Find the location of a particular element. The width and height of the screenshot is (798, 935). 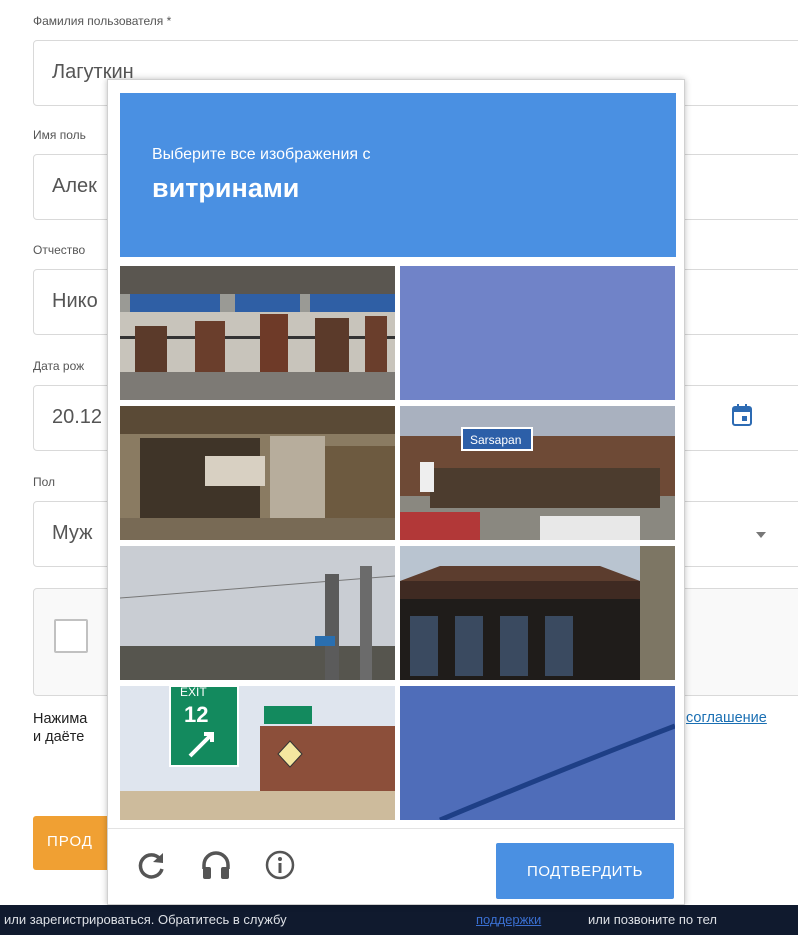

agreement-line-2: и даёте is located at coordinates (59, 737).